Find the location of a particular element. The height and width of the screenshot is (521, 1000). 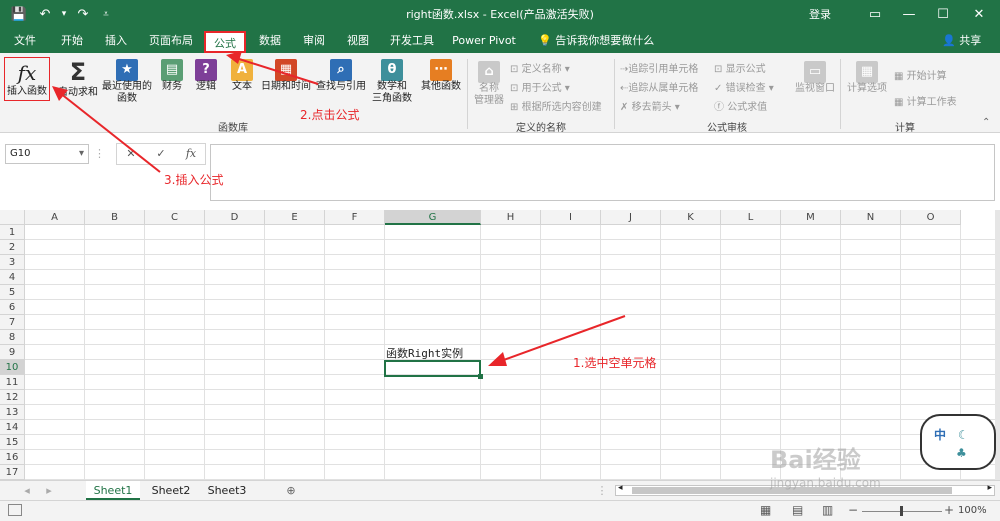

row-header-3: 3 is located at coordinates (12, 262).